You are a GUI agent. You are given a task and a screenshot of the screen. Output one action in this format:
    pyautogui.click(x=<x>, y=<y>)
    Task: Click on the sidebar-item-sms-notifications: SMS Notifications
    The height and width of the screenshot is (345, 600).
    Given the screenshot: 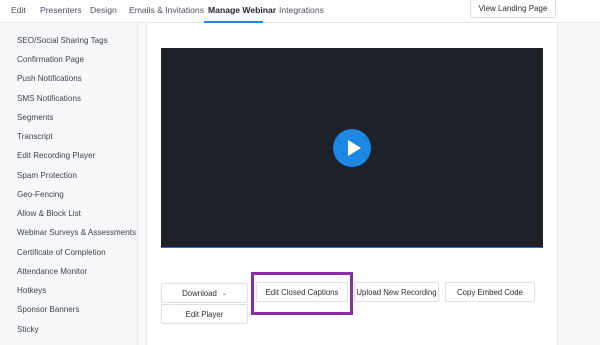 What is the action you would take?
    pyautogui.click(x=49, y=98)
    